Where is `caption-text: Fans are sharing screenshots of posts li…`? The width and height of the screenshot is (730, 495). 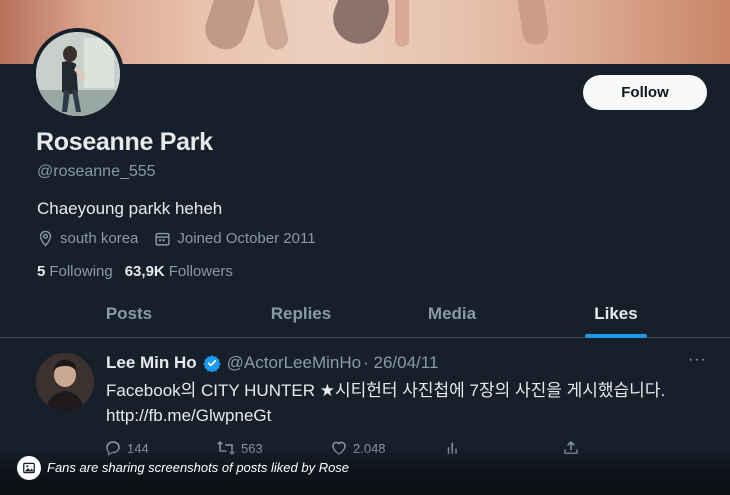 caption-text: Fans are sharing screenshots of posts li… is located at coordinates (198, 467).